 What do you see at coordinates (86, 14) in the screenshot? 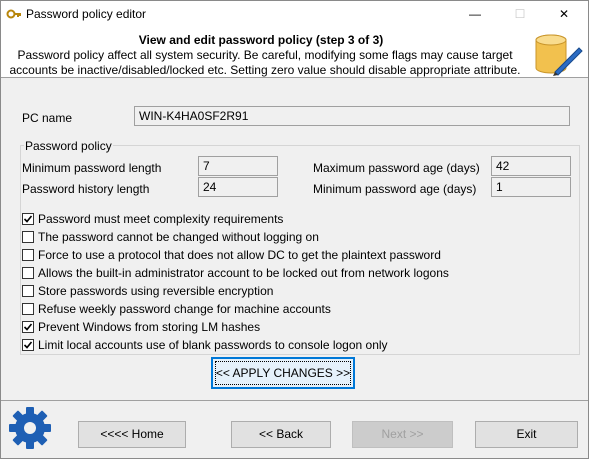
I see `window-title: Password policy editor` at bounding box center [86, 14].